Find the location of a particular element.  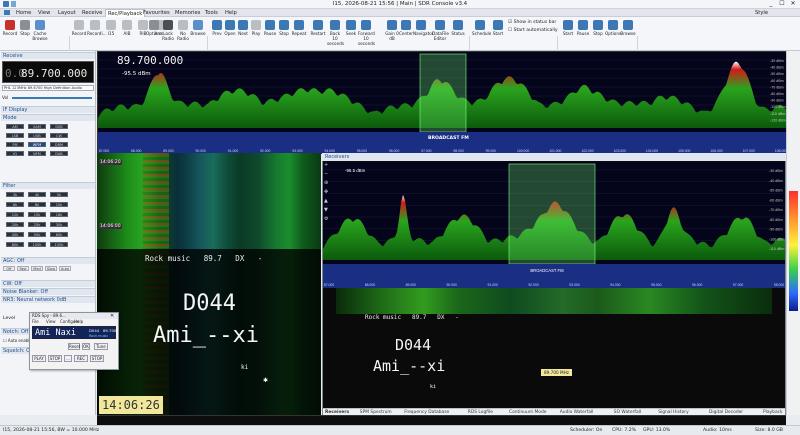

filter-button: 40k is located at coordinates (15, 234).